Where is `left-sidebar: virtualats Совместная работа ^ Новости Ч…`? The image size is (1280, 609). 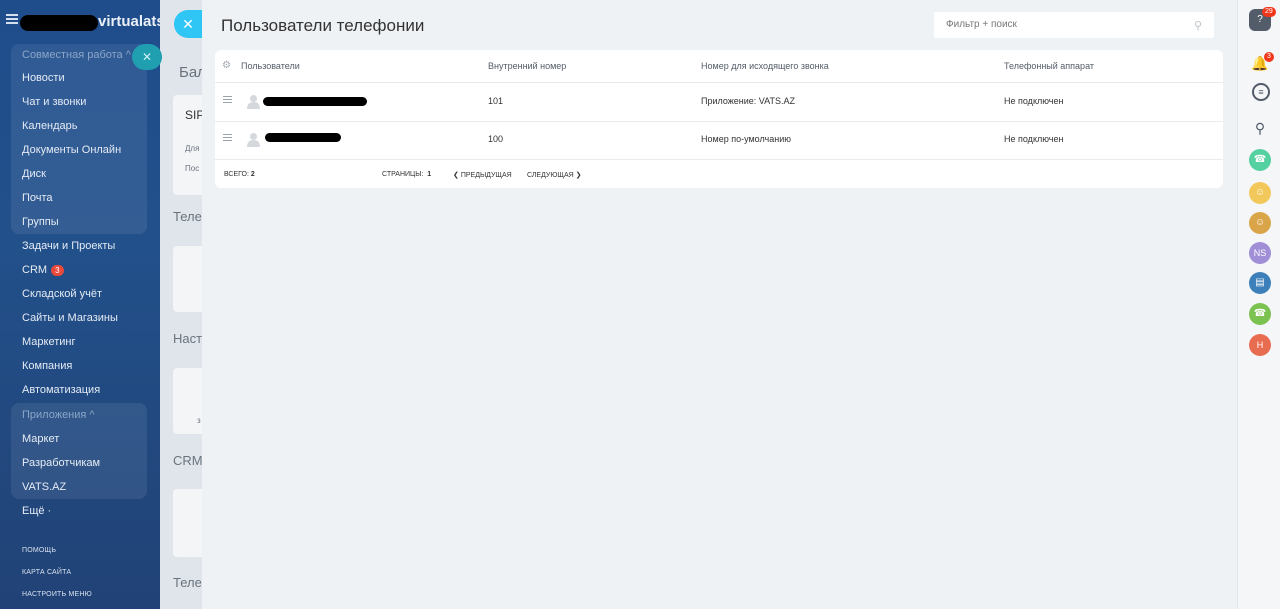
left-sidebar: virtualats Совместная работа ^ Новости Ч… is located at coordinates (82, 304).